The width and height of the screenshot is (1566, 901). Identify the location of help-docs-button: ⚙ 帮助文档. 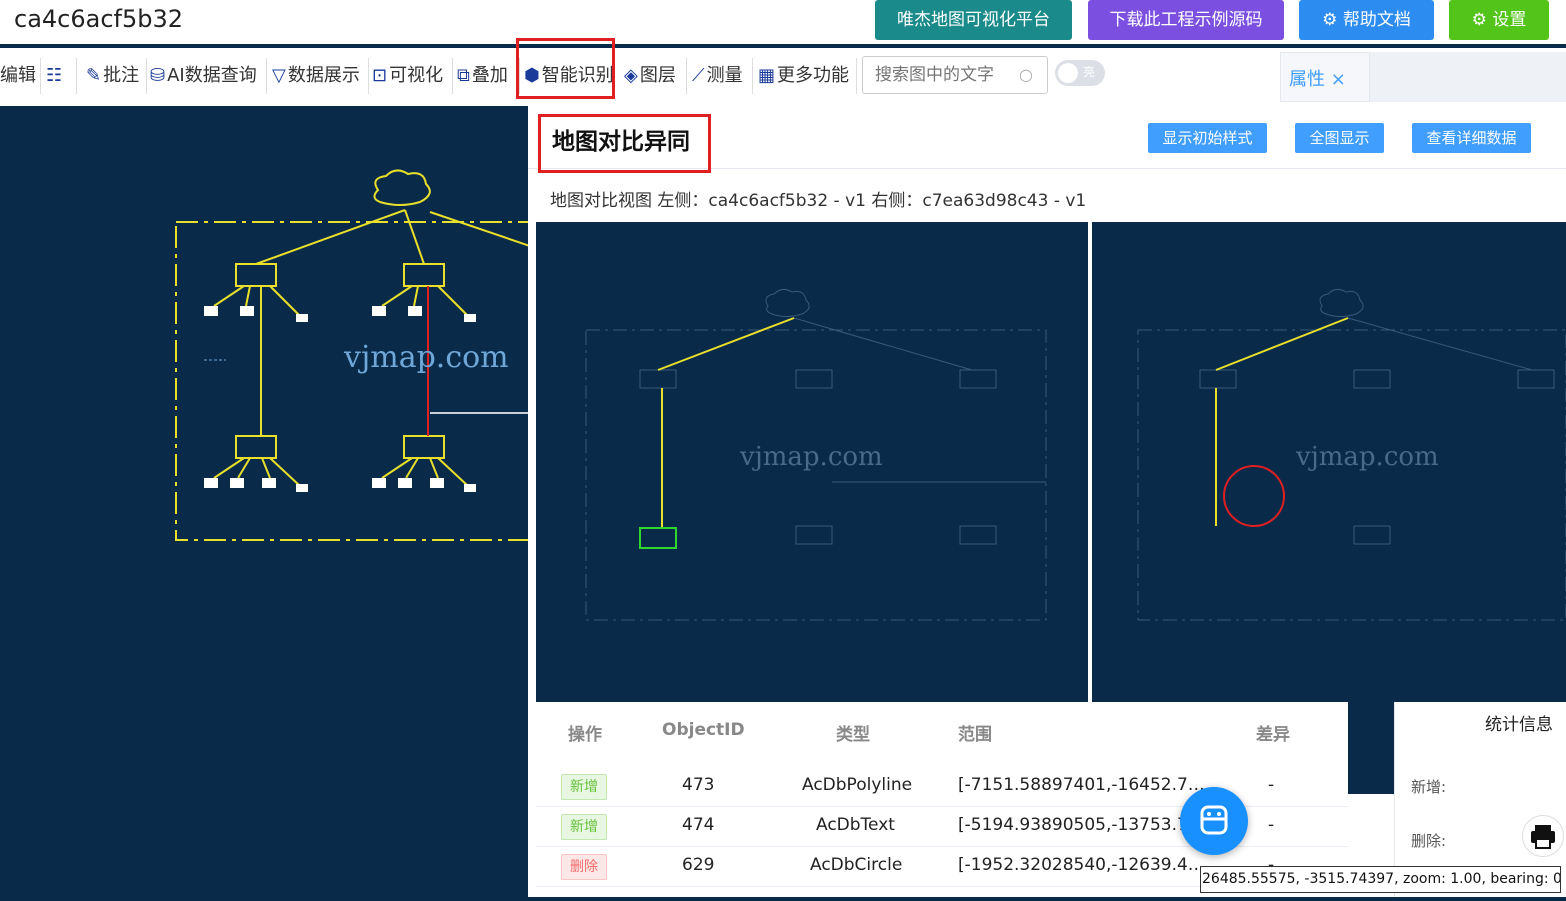
(1366, 20).